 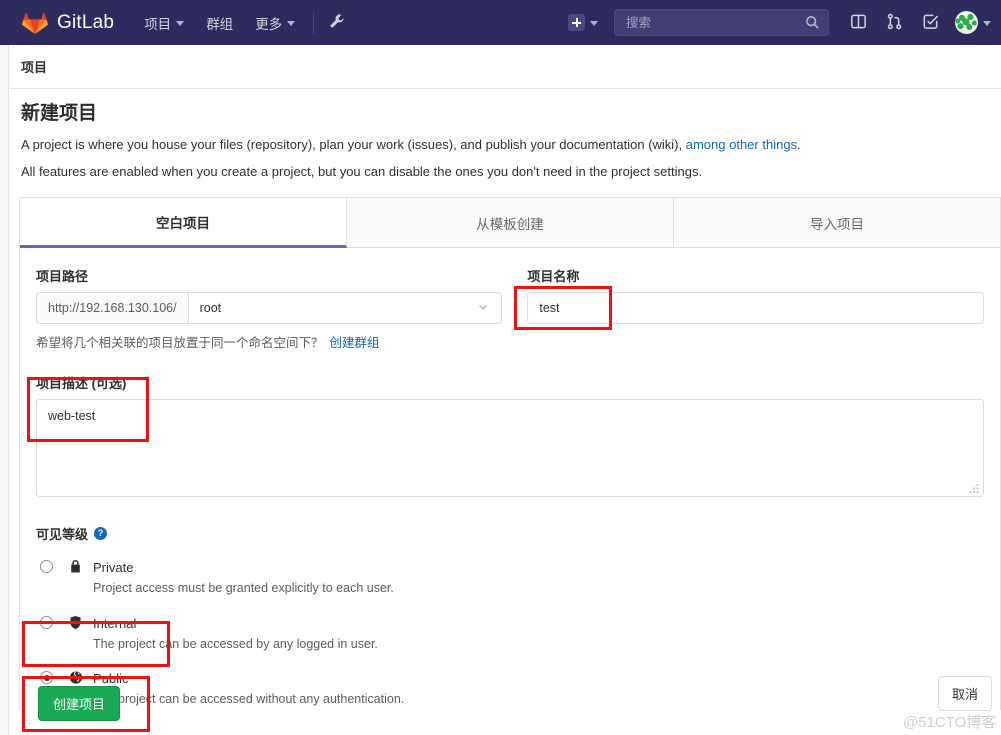 I want to click on top-navbar: GitLab 项目 群组 更多, so click(x=500, y=22).